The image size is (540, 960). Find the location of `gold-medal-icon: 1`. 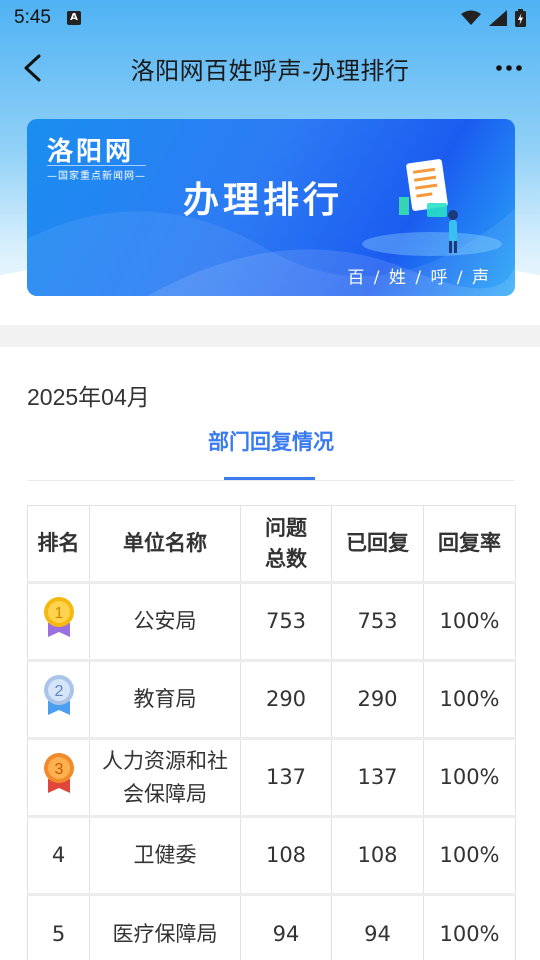

gold-medal-icon: 1 is located at coordinates (58, 616).